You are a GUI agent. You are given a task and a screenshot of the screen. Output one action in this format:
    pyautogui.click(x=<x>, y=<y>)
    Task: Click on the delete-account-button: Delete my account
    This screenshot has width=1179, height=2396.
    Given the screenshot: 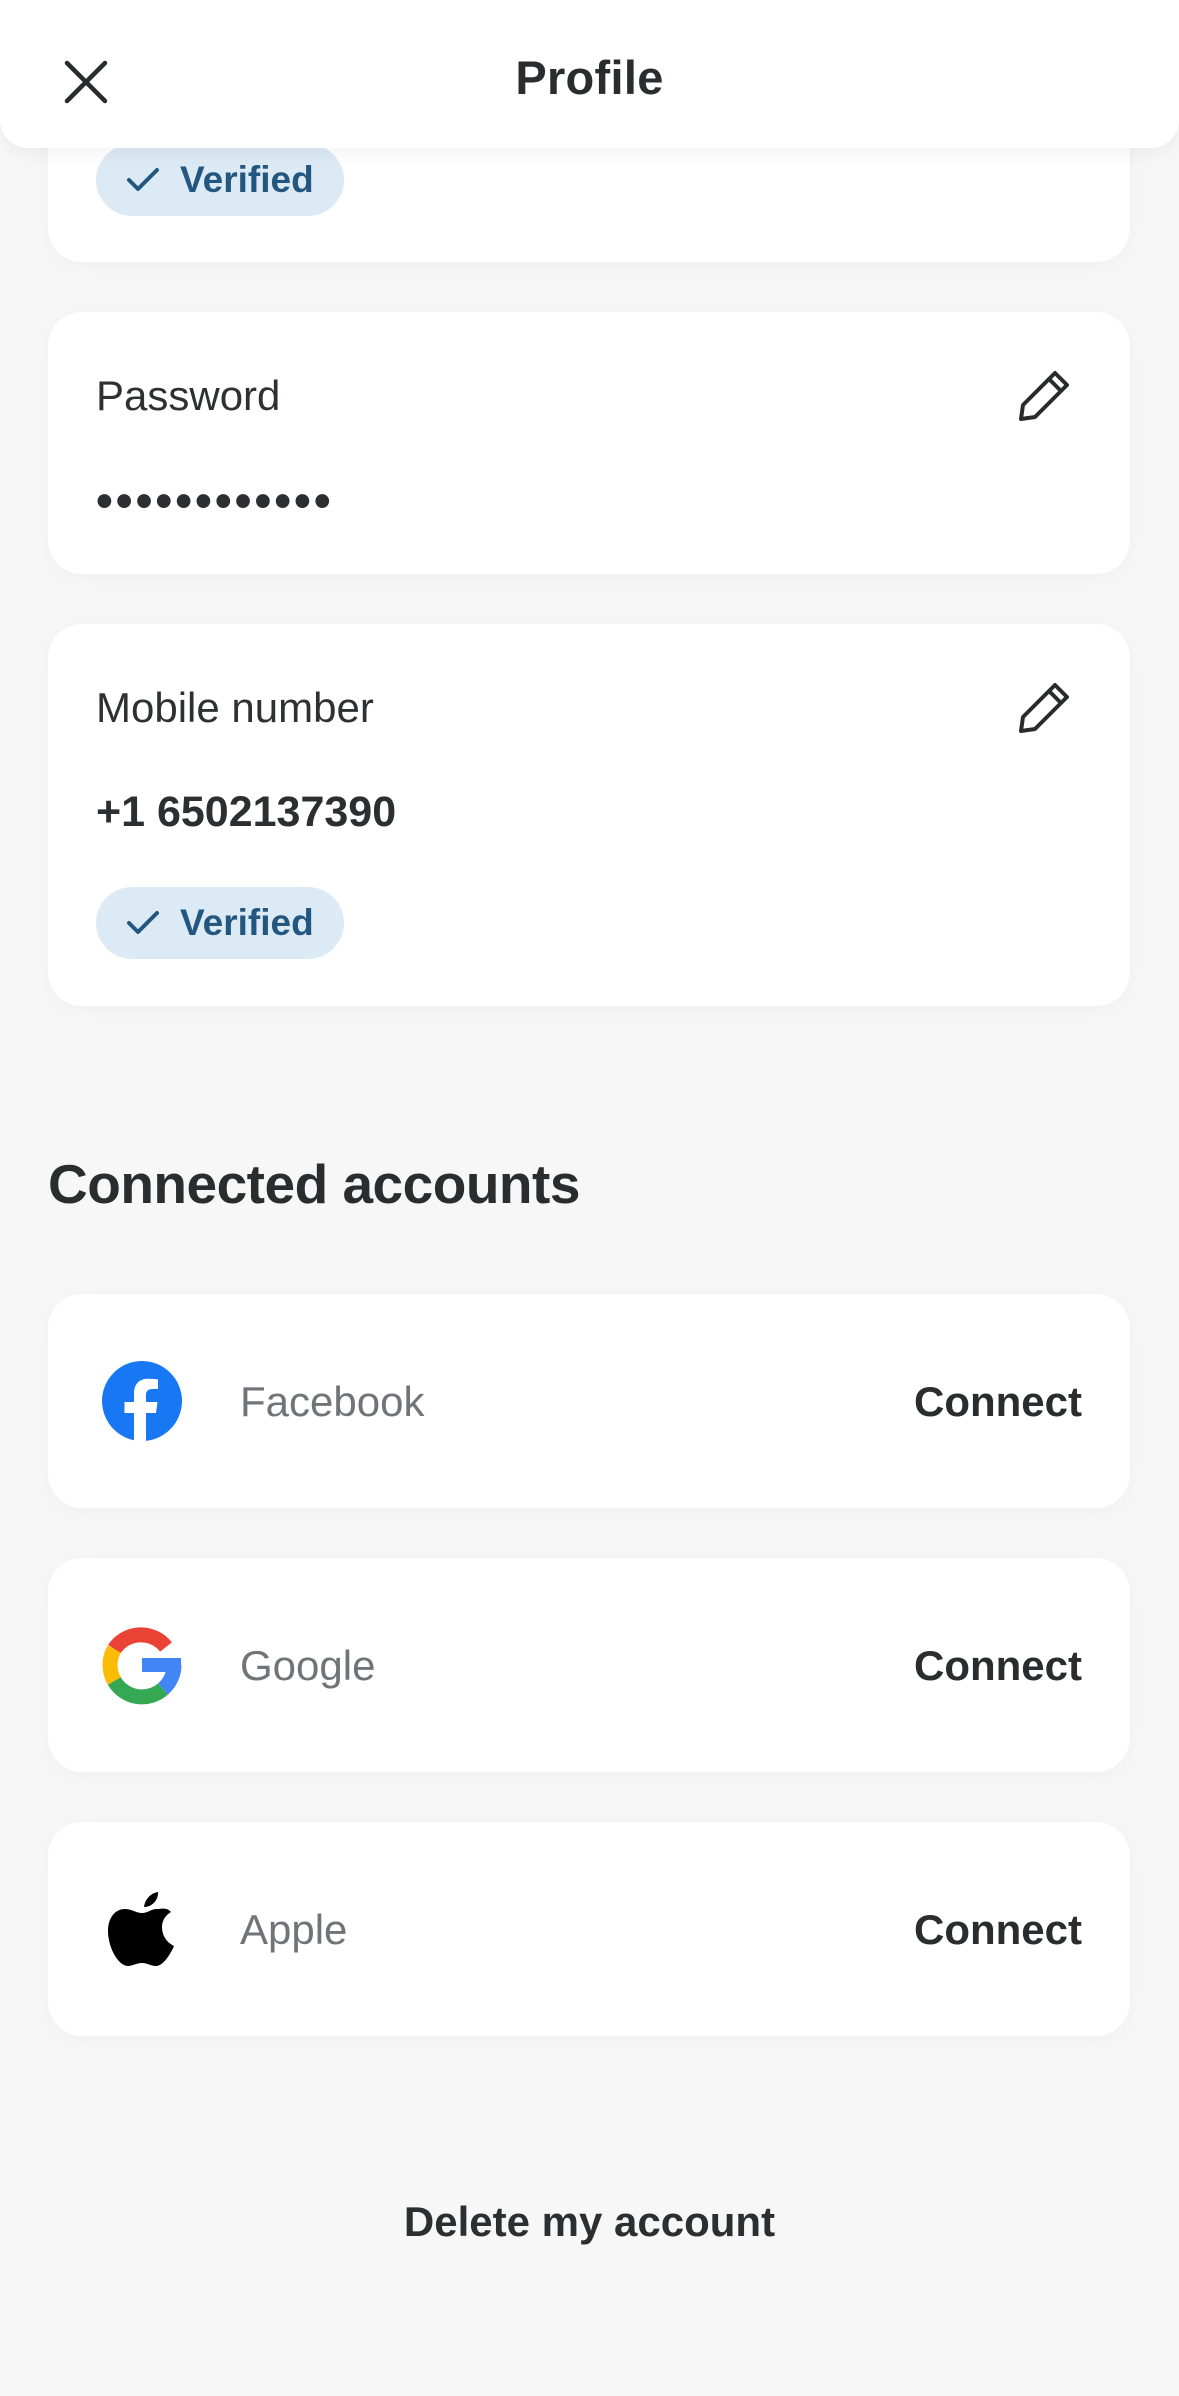 What is the action you would take?
    pyautogui.click(x=589, y=2222)
    